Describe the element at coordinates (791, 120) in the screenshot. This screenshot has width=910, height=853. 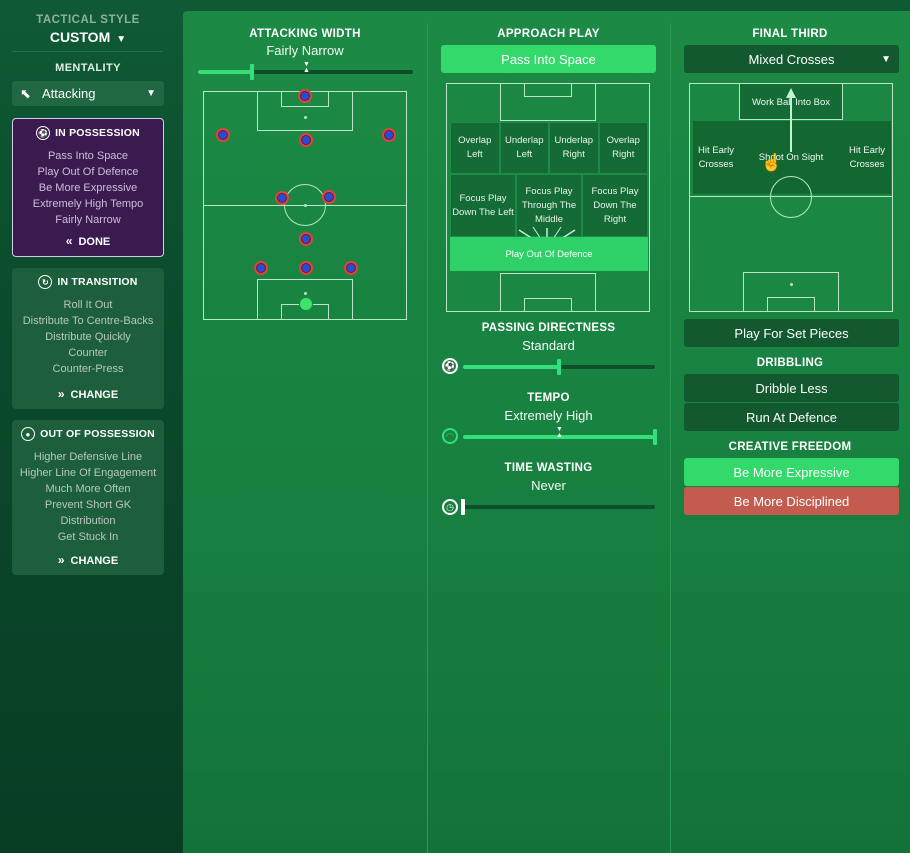
I see `forward-arrow-icon` at that location.